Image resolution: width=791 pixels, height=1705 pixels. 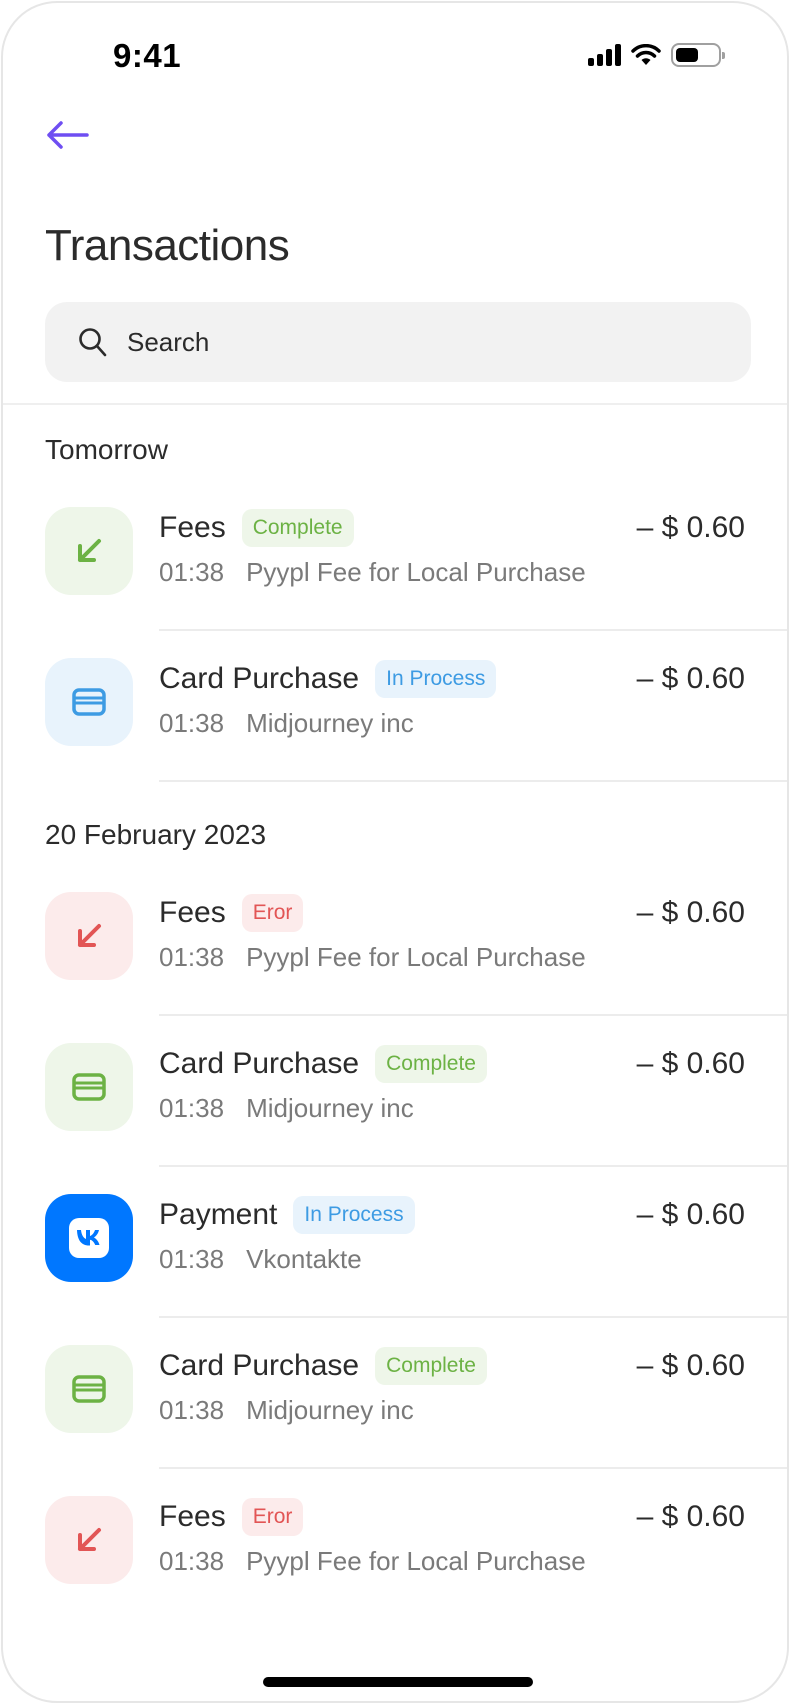 What do you see at coordinates (218, 1214) in the screenshot?
I see `transaction-title: Payment` at bounding box center [218, 1214].